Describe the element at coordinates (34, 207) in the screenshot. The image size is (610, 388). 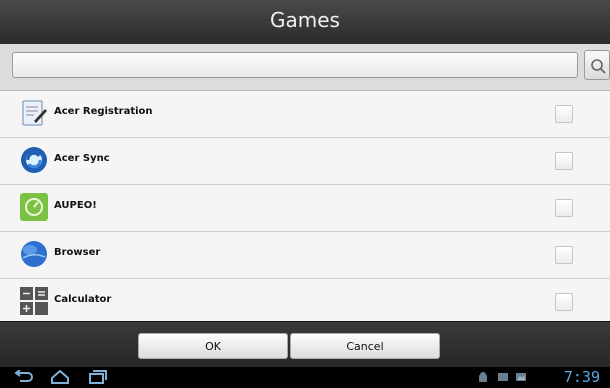
I see `aupeo-icon` at that location.